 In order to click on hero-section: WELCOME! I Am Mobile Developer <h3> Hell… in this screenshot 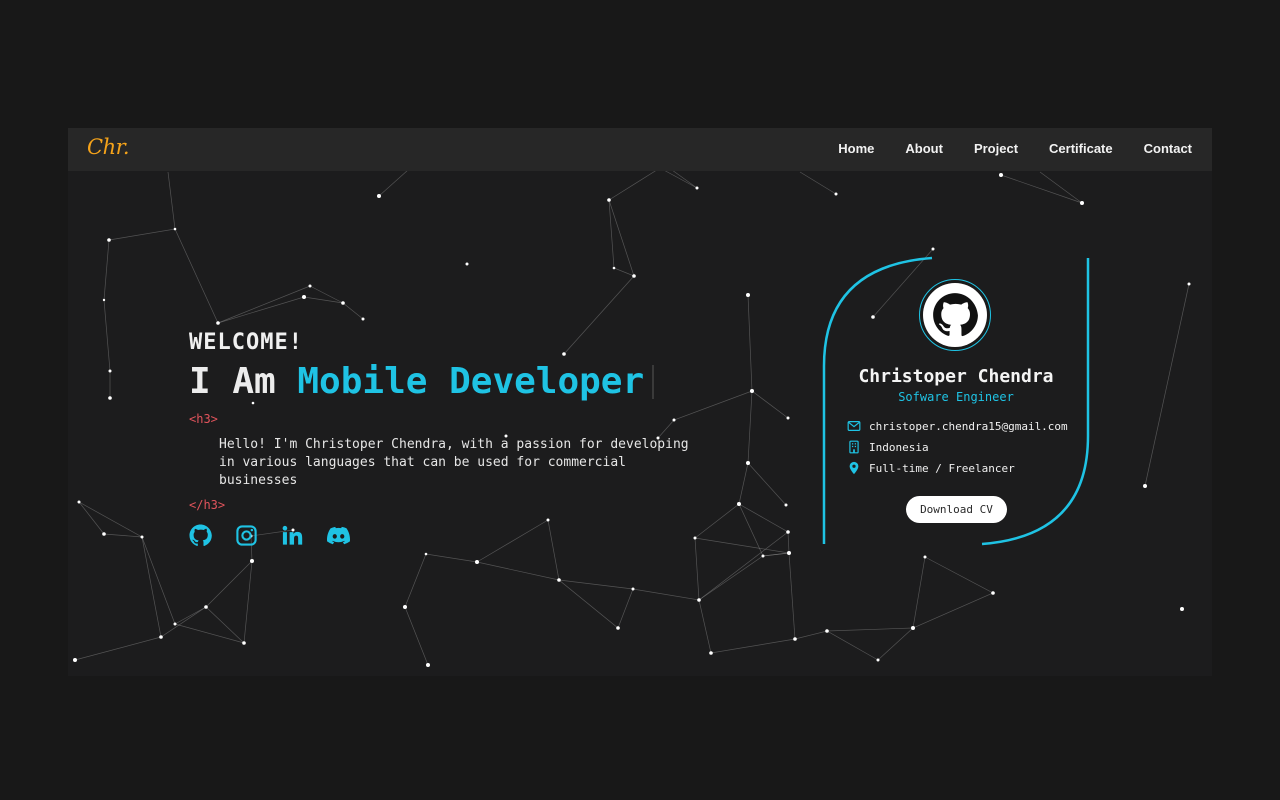, I will do `click(444, 438)`.